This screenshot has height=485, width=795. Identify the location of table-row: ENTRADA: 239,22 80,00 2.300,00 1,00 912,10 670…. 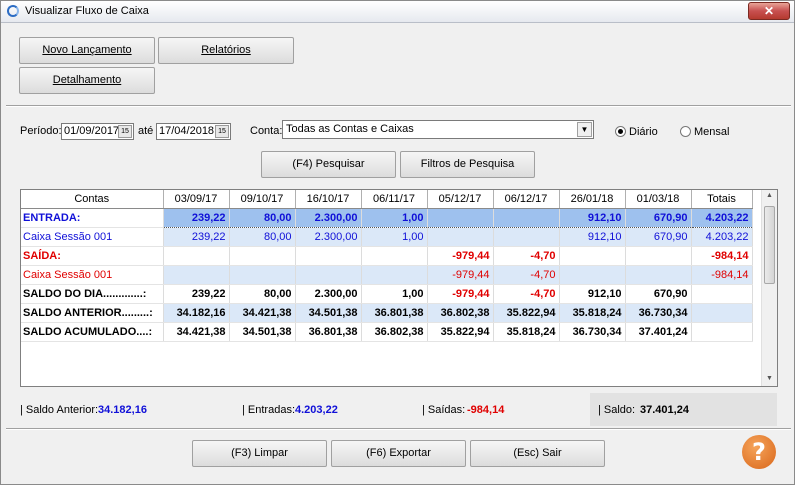
(387, 217).